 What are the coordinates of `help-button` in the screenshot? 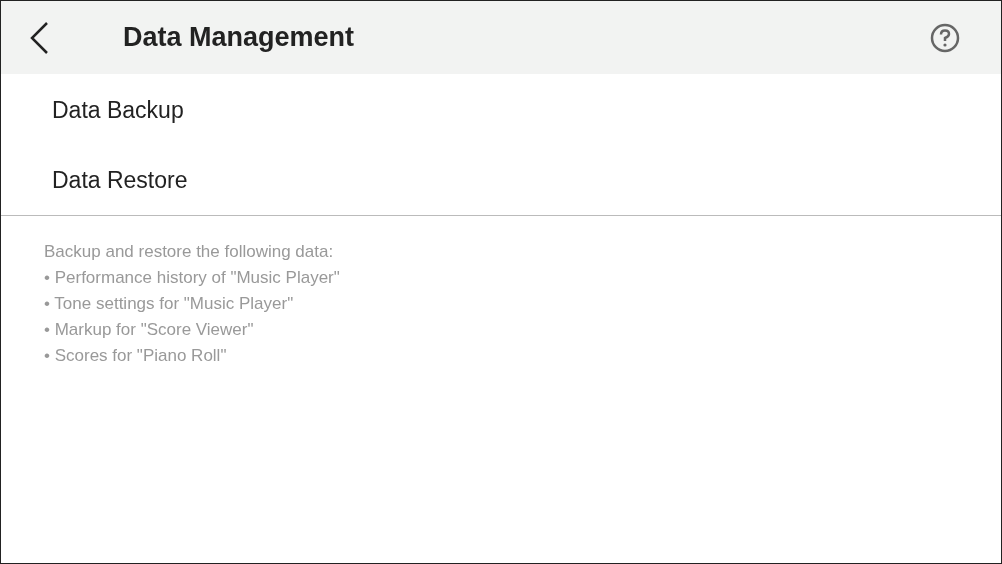 It's located at (945, 37).